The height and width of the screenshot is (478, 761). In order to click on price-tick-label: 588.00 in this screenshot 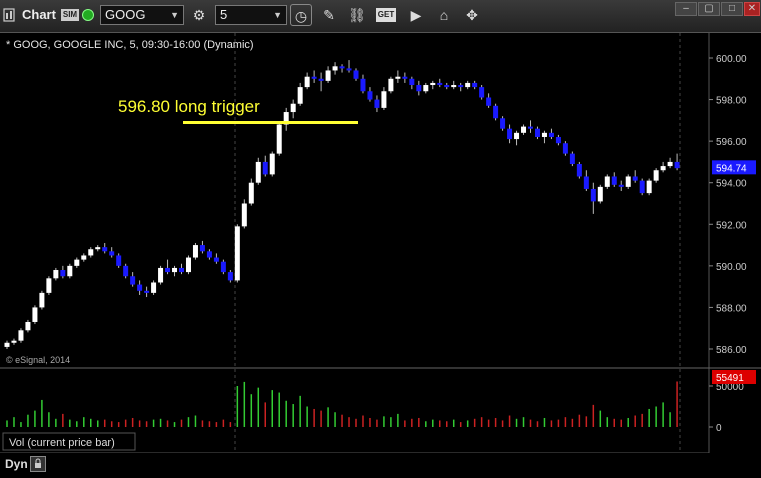, I will do `click(731, 308)`.